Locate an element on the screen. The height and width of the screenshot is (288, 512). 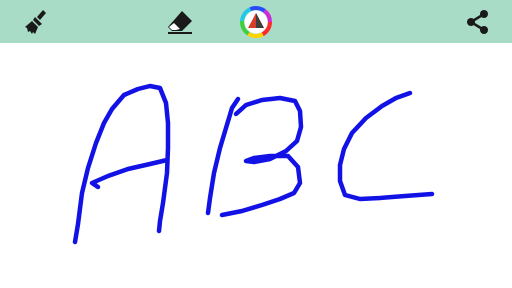
drawn-letter-a-stroke-bar is located at coordinates (129, 173).